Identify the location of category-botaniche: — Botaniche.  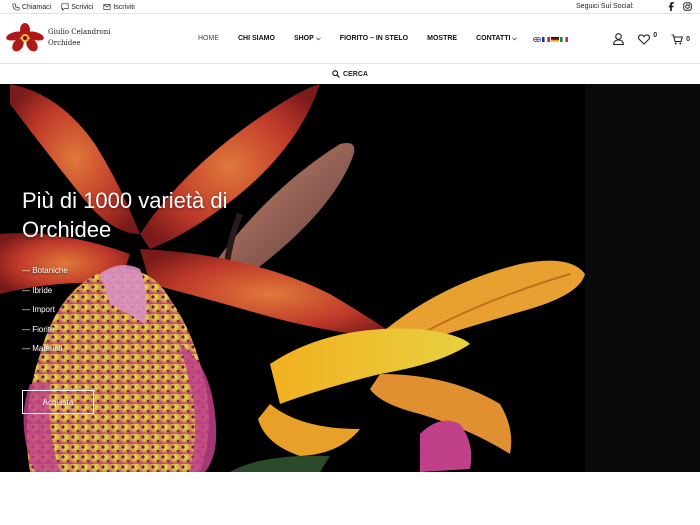
(45, 276).